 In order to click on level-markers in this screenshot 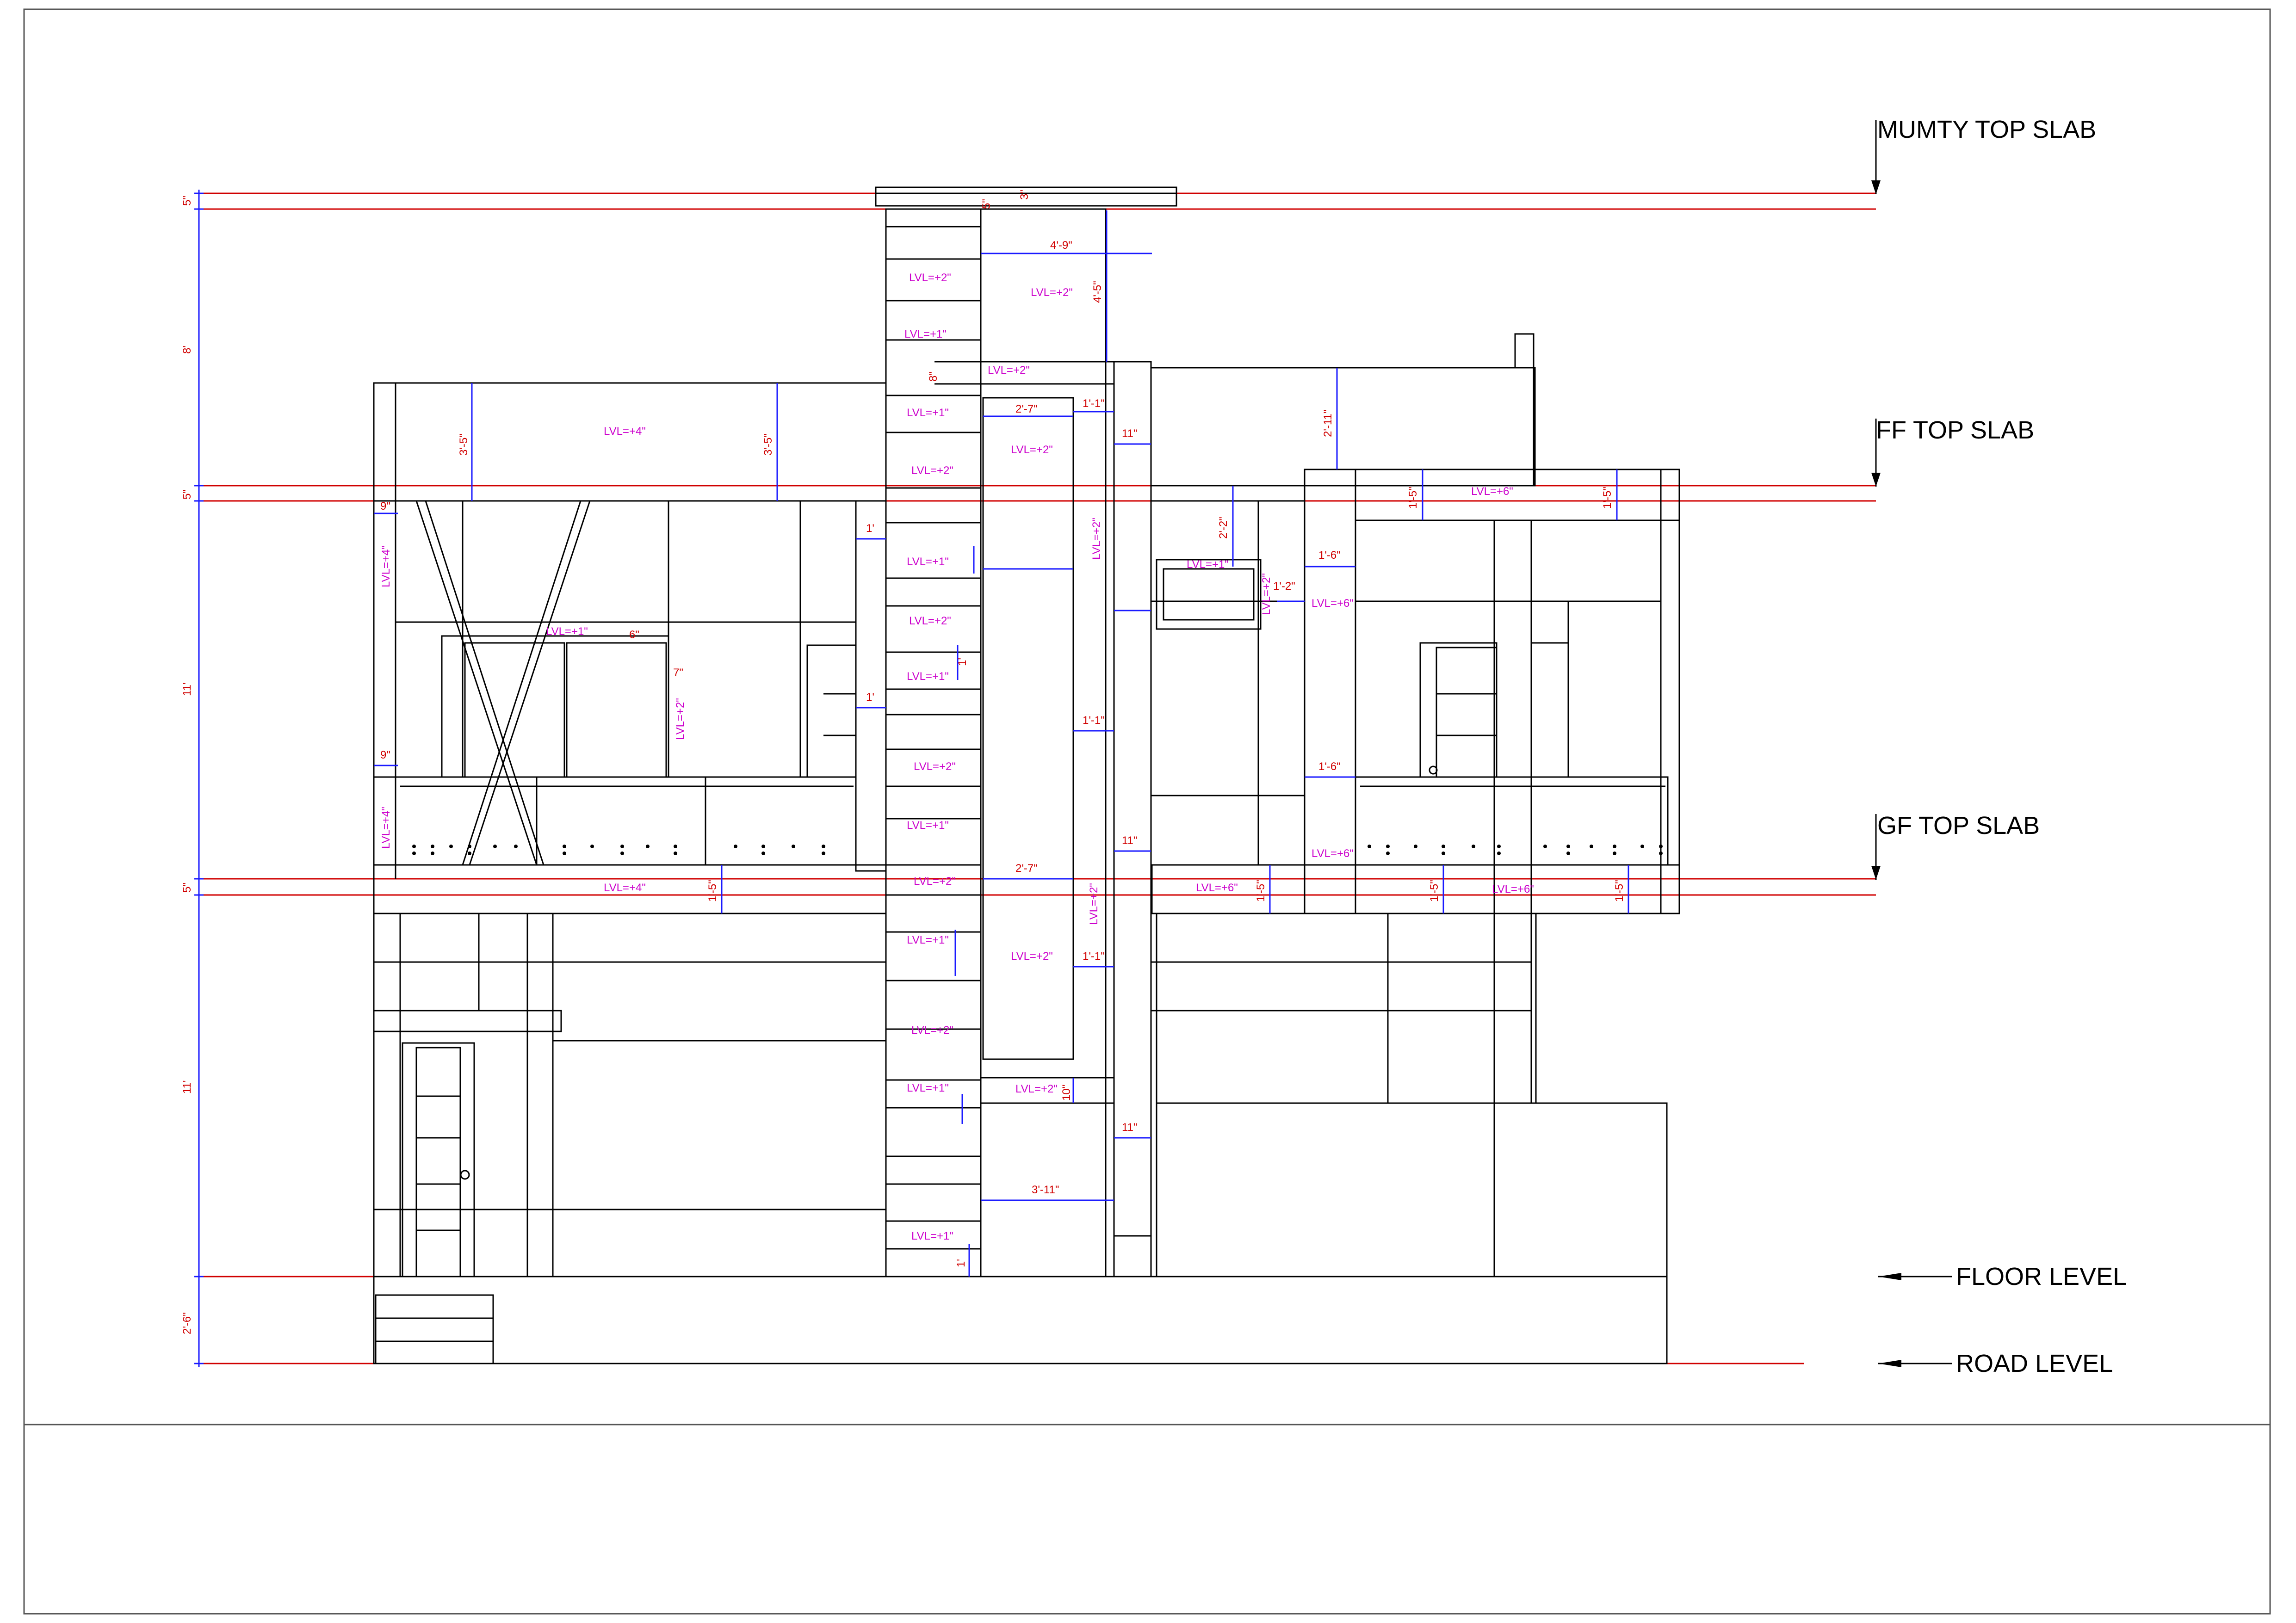, I will do `click(1912, 743)`.